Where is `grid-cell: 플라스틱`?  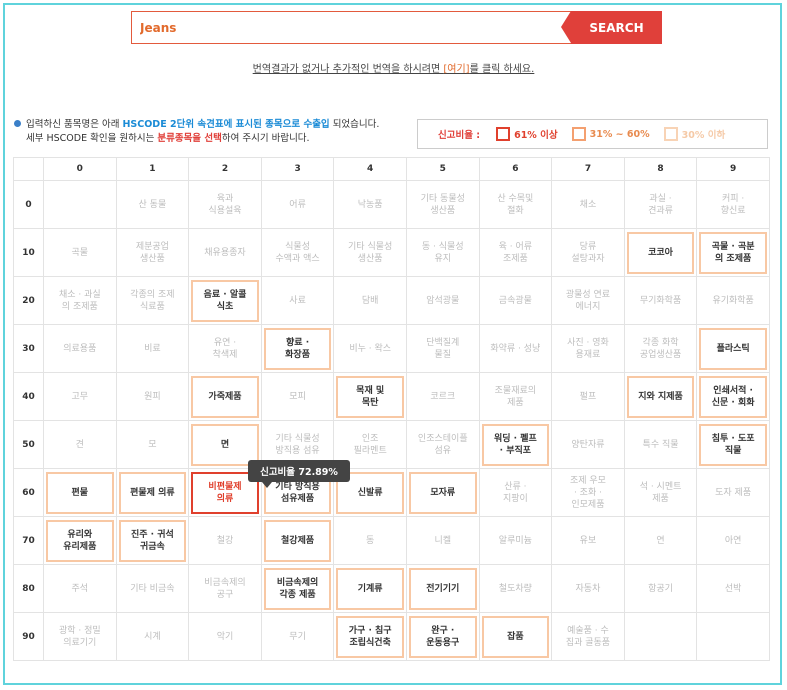
grid-cell: 플라스틱 is located at coordinates (733, 348).